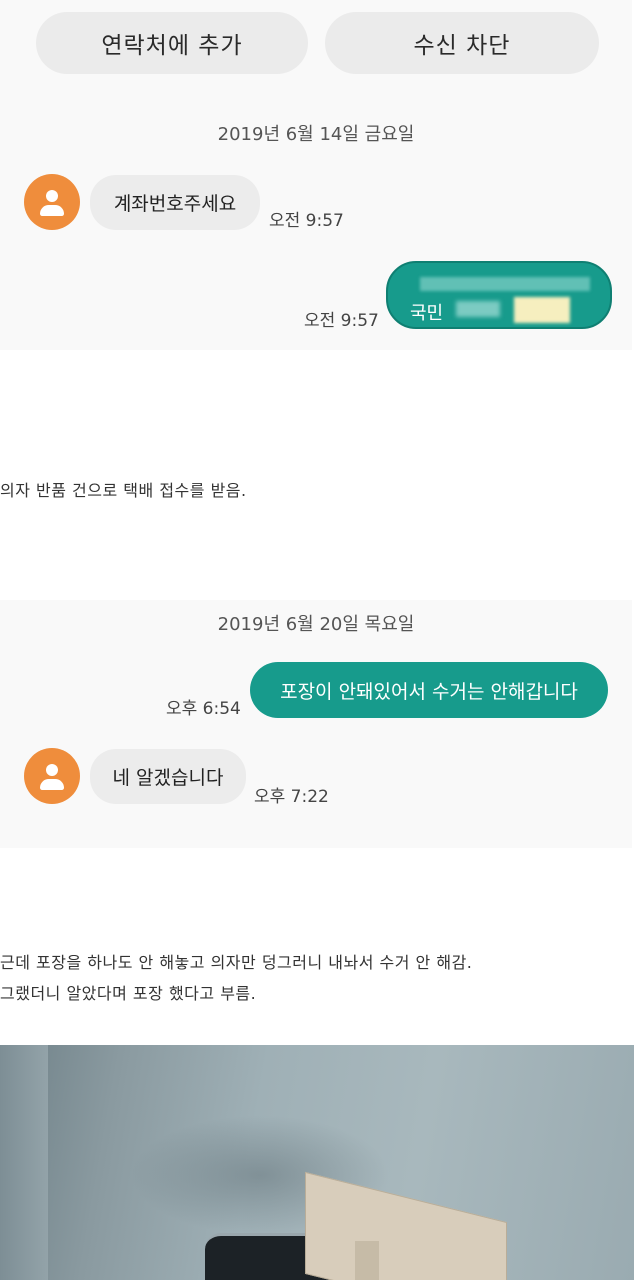 This screenshot has width=640, height=1280. What do you see at coordinates (168, 776) in the screenshot?
I see `incoming-message: 네 알겠습니다` at bounding box center [168, 776].